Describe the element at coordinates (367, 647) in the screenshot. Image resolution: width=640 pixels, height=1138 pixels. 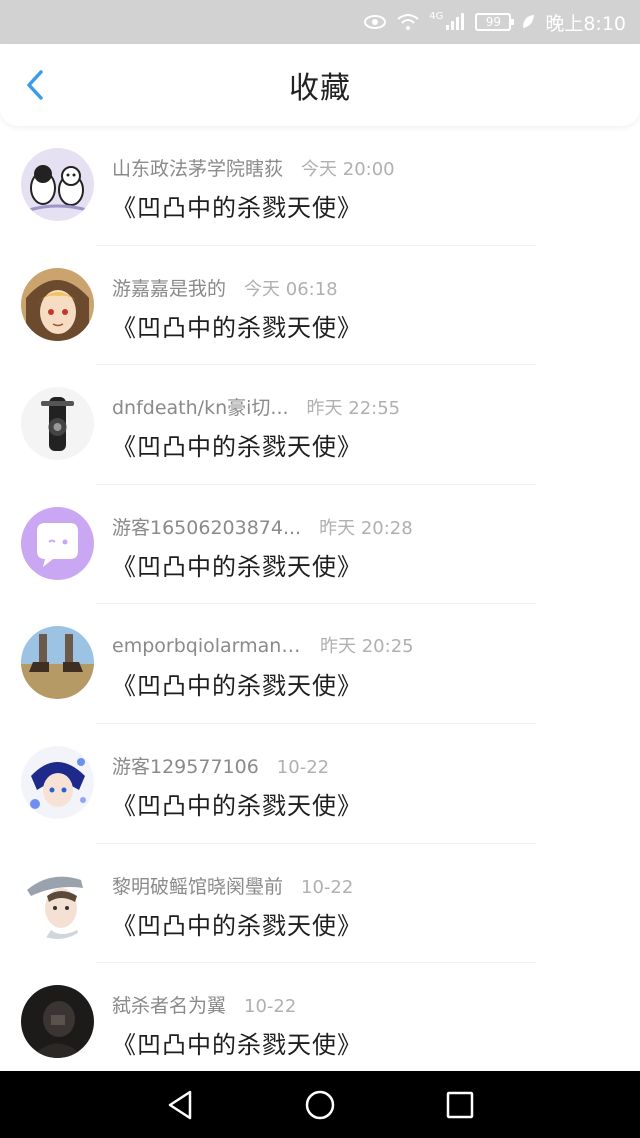
I see `timestamp: 昨天 20:25` at that location.